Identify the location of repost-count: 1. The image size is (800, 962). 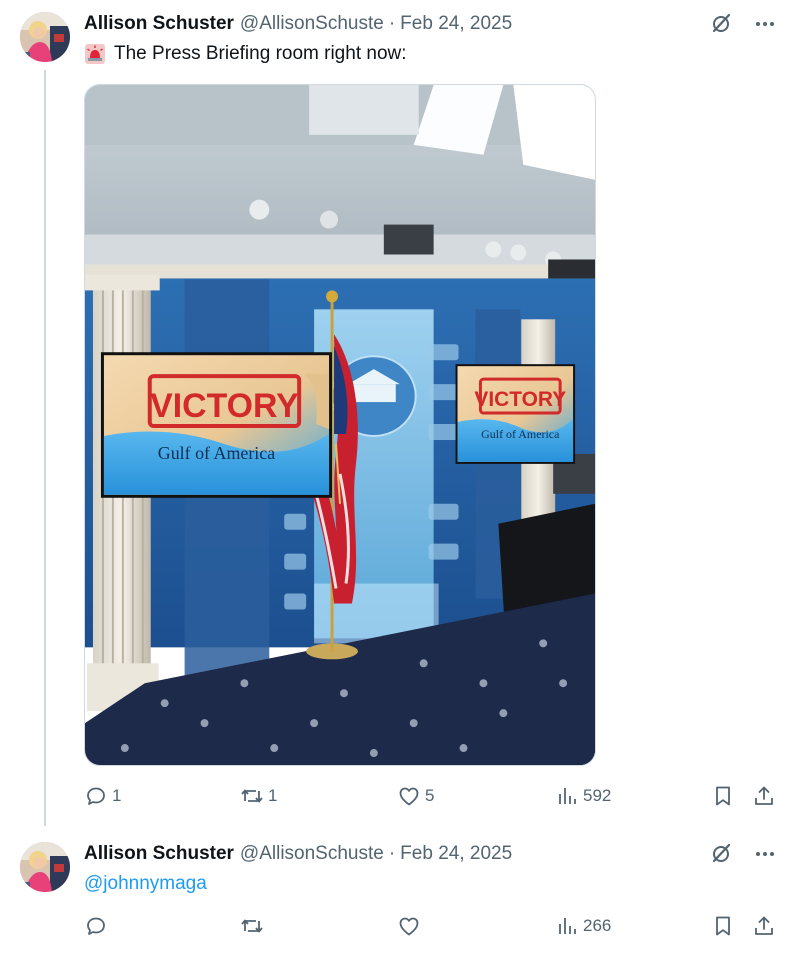
(273, 795).